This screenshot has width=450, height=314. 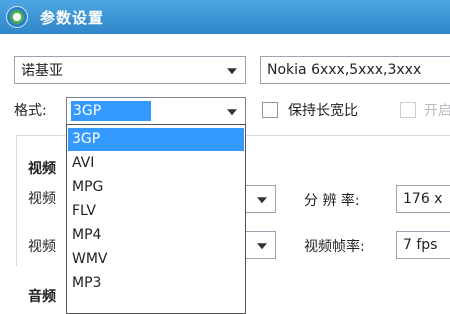 I want to click on model-select: Nokia 6xxx,5xxx,3xxx, so click(x=355, y=70).